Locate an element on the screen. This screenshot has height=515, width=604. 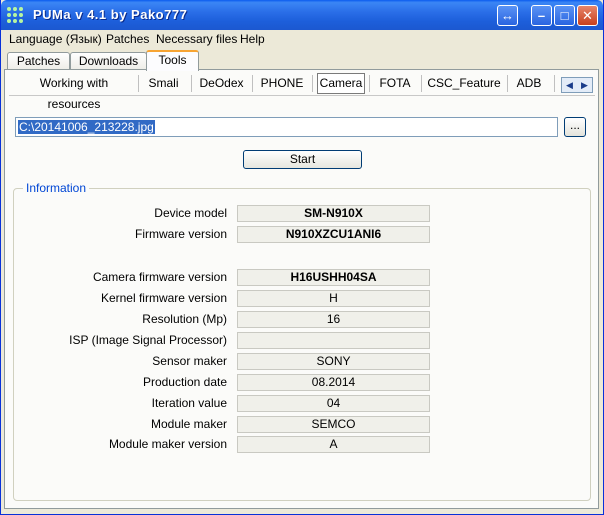
maximize-button: □ is located at coordinates (564, 15).